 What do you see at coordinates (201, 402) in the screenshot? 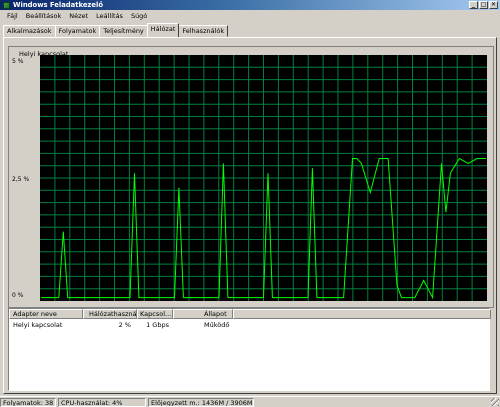
I see `status-memory: Előjegyzett m.: 1436M / 3906M` at bounding box center [201, 402].